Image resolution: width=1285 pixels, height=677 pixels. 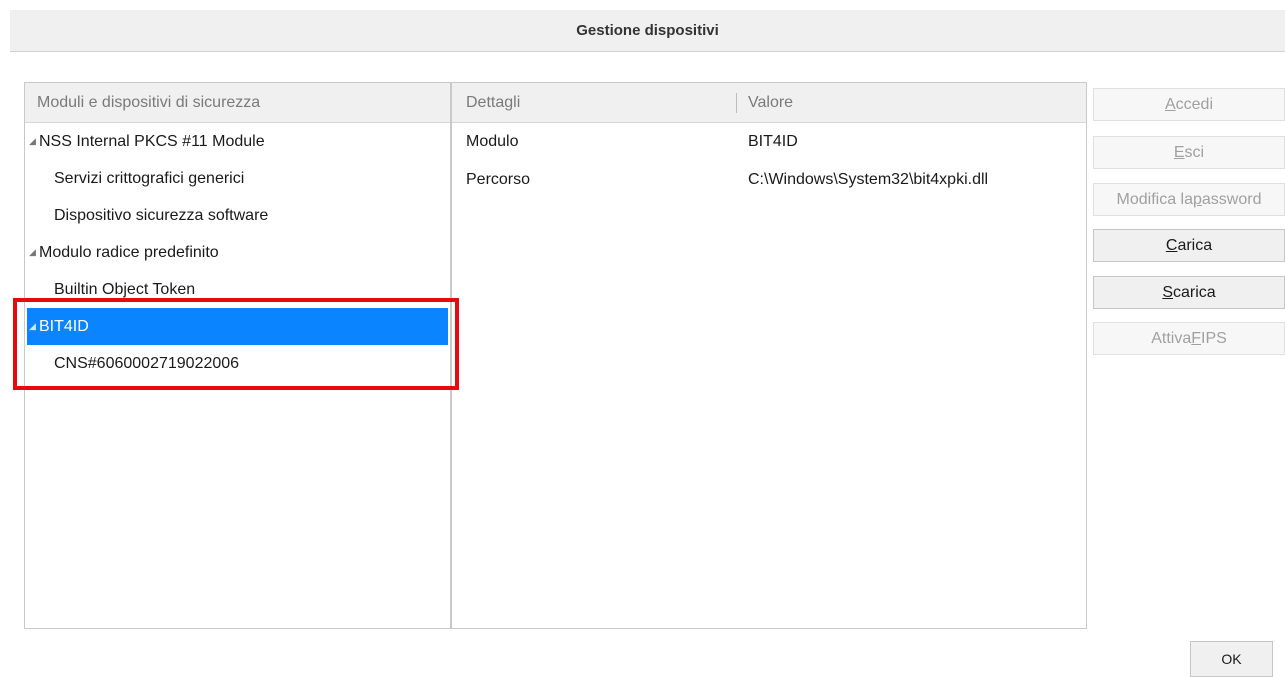 What do you see at coordinates (125, 289) in the screenshot?
I see `tree-item-label: Builtin Object Token` at bounding box center [125, 289].